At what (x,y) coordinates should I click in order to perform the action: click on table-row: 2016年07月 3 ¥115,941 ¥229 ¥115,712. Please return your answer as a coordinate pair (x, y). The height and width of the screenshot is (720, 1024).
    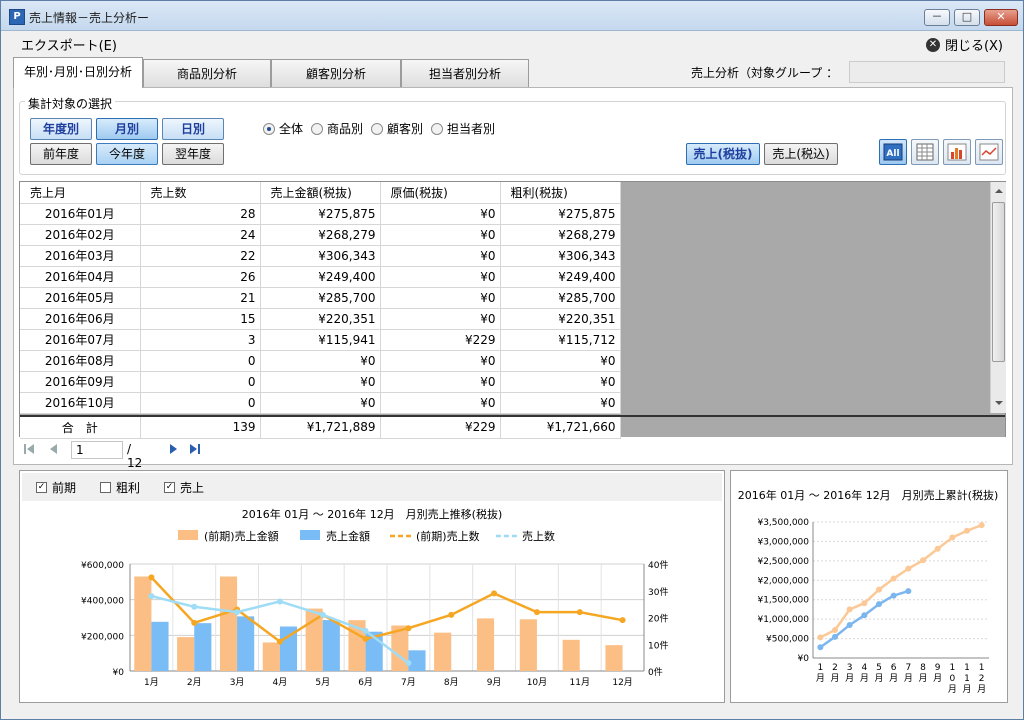
    Looking at the image, I should click on (320, 340).